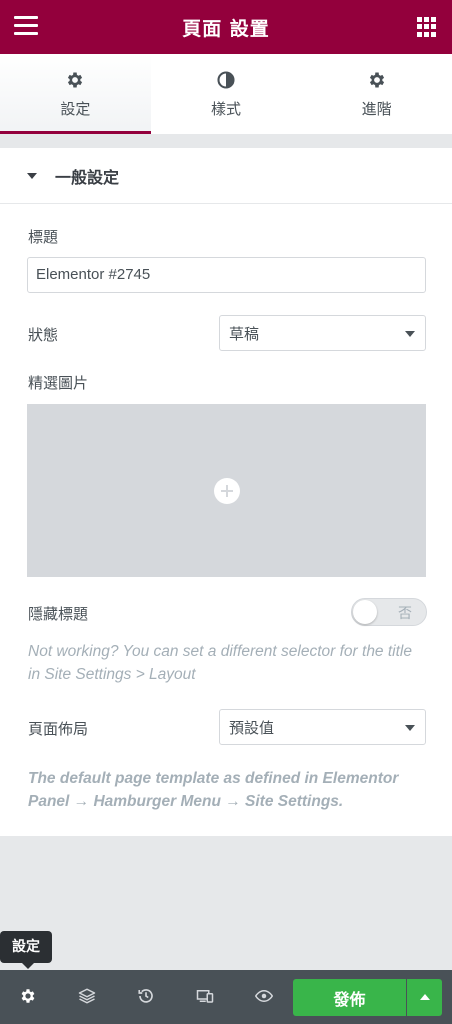 This screenshot has height=1024, width=452. What do you see at coordinates (244, 333) in the screenshot?
I see `status-select-value: 草稿` at bounding box center [244, 333].